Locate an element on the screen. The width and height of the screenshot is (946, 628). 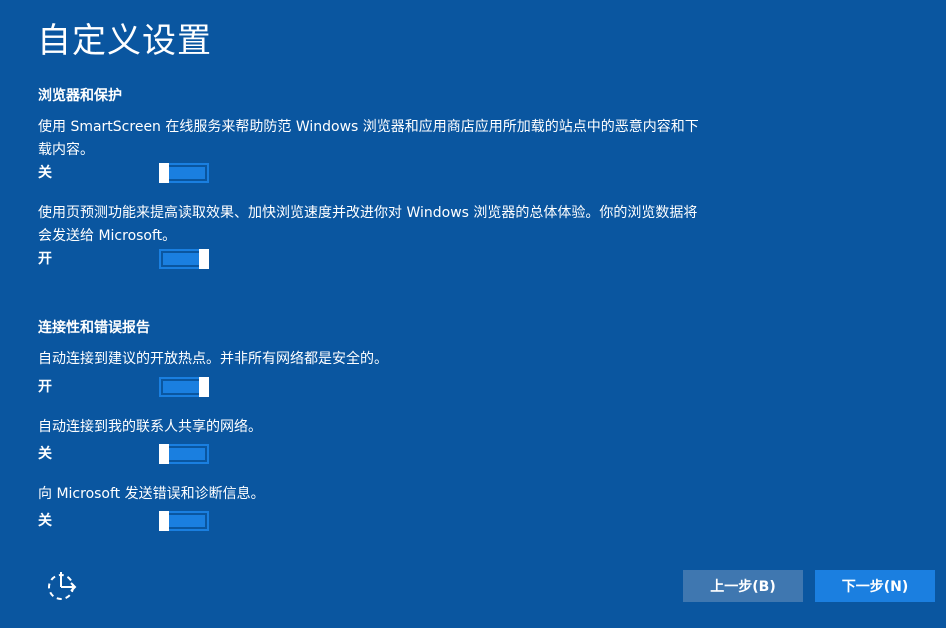
contacts-networks-description: 自动连接到我的联系人共享的网络。 is located at coordinates (150, 427).